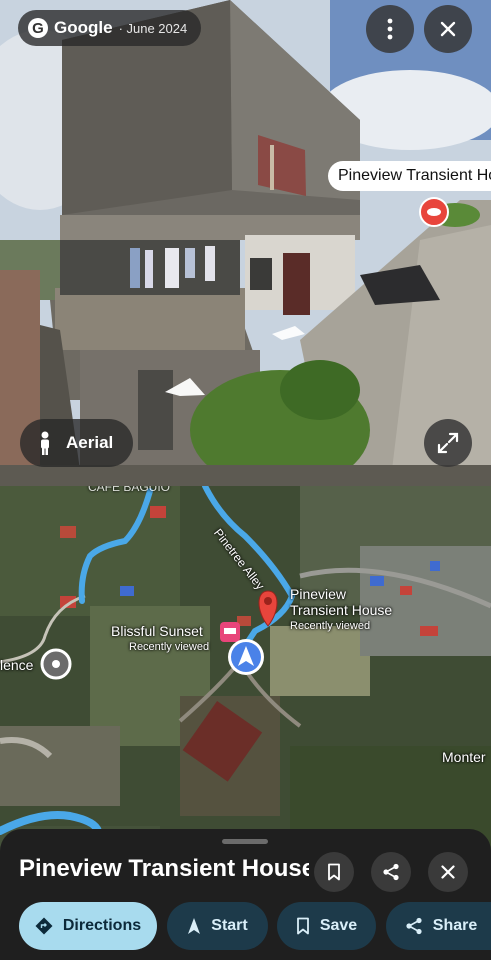 The width and height of the screenshot is (491, 960). What do you see at coordinates (17, 665) in the screenshot?
I see `left-edge-label: lence` at bounding box center [17, 665].